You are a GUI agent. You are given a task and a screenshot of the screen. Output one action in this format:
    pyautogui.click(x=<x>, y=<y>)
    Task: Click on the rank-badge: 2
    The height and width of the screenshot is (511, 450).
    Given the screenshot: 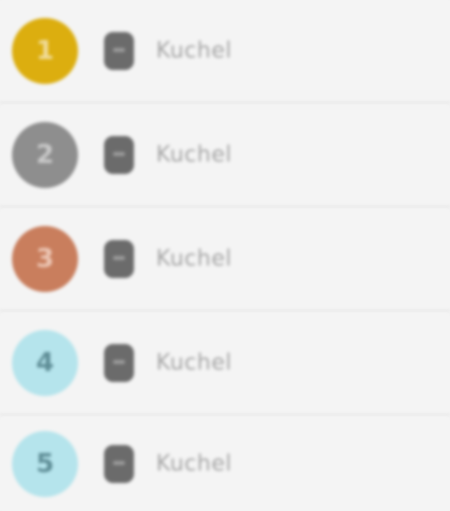 What is the action you would take?
    pyautogui.click(x=45, y=155)
    